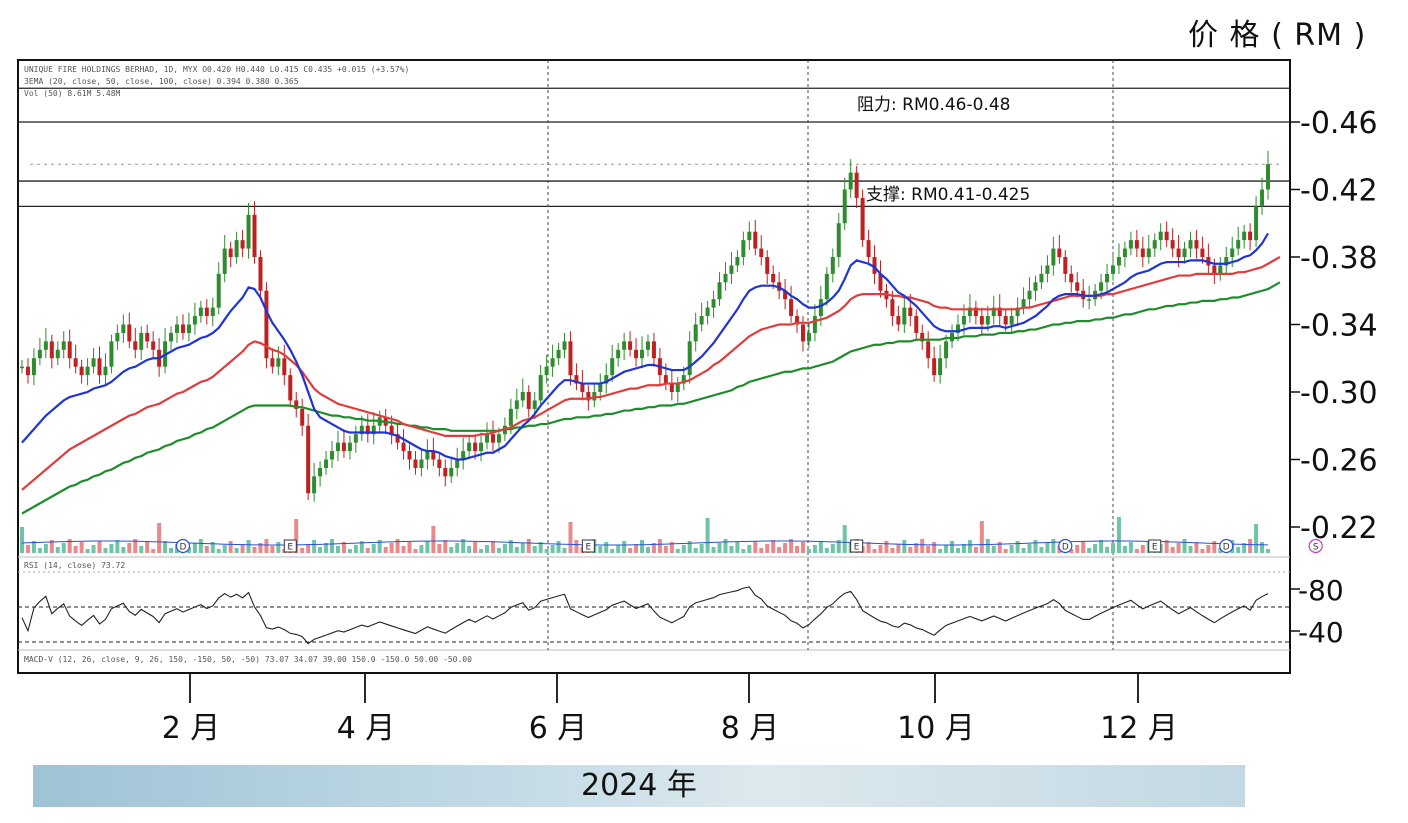 The height and width of the screenshot is (823, 1408). I want to click on y-tick-label: -0.22, so click(1339, 528).